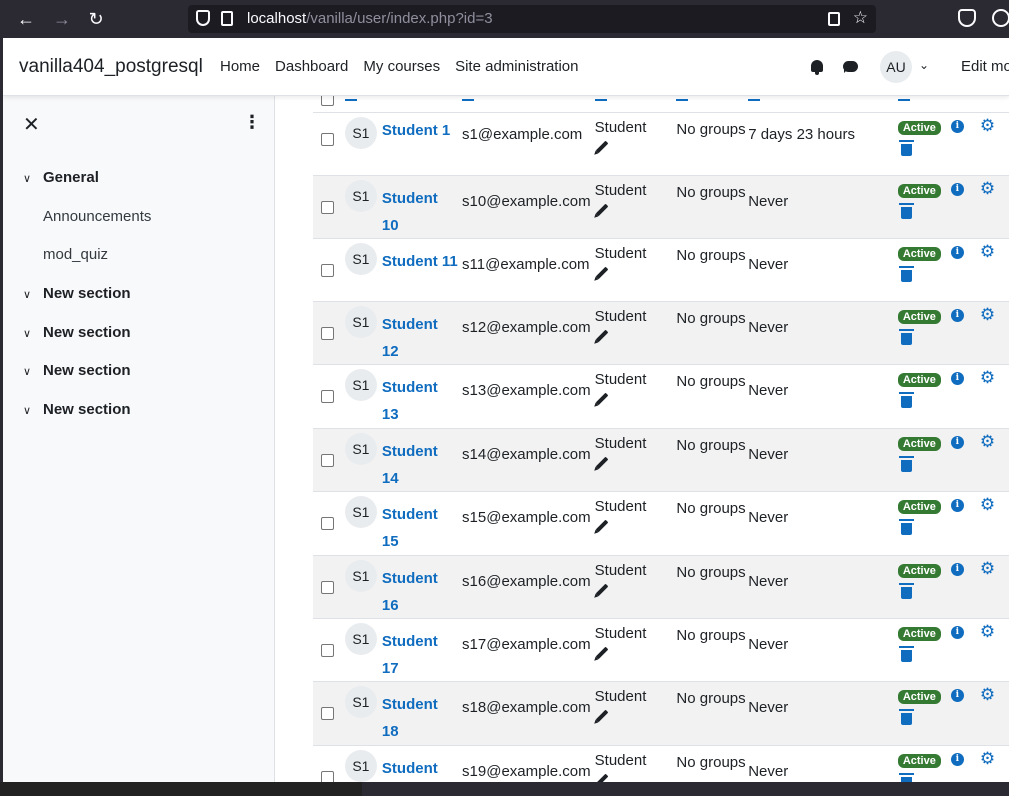  I want to click on user-name-link: Student 19, so click(420, 769).